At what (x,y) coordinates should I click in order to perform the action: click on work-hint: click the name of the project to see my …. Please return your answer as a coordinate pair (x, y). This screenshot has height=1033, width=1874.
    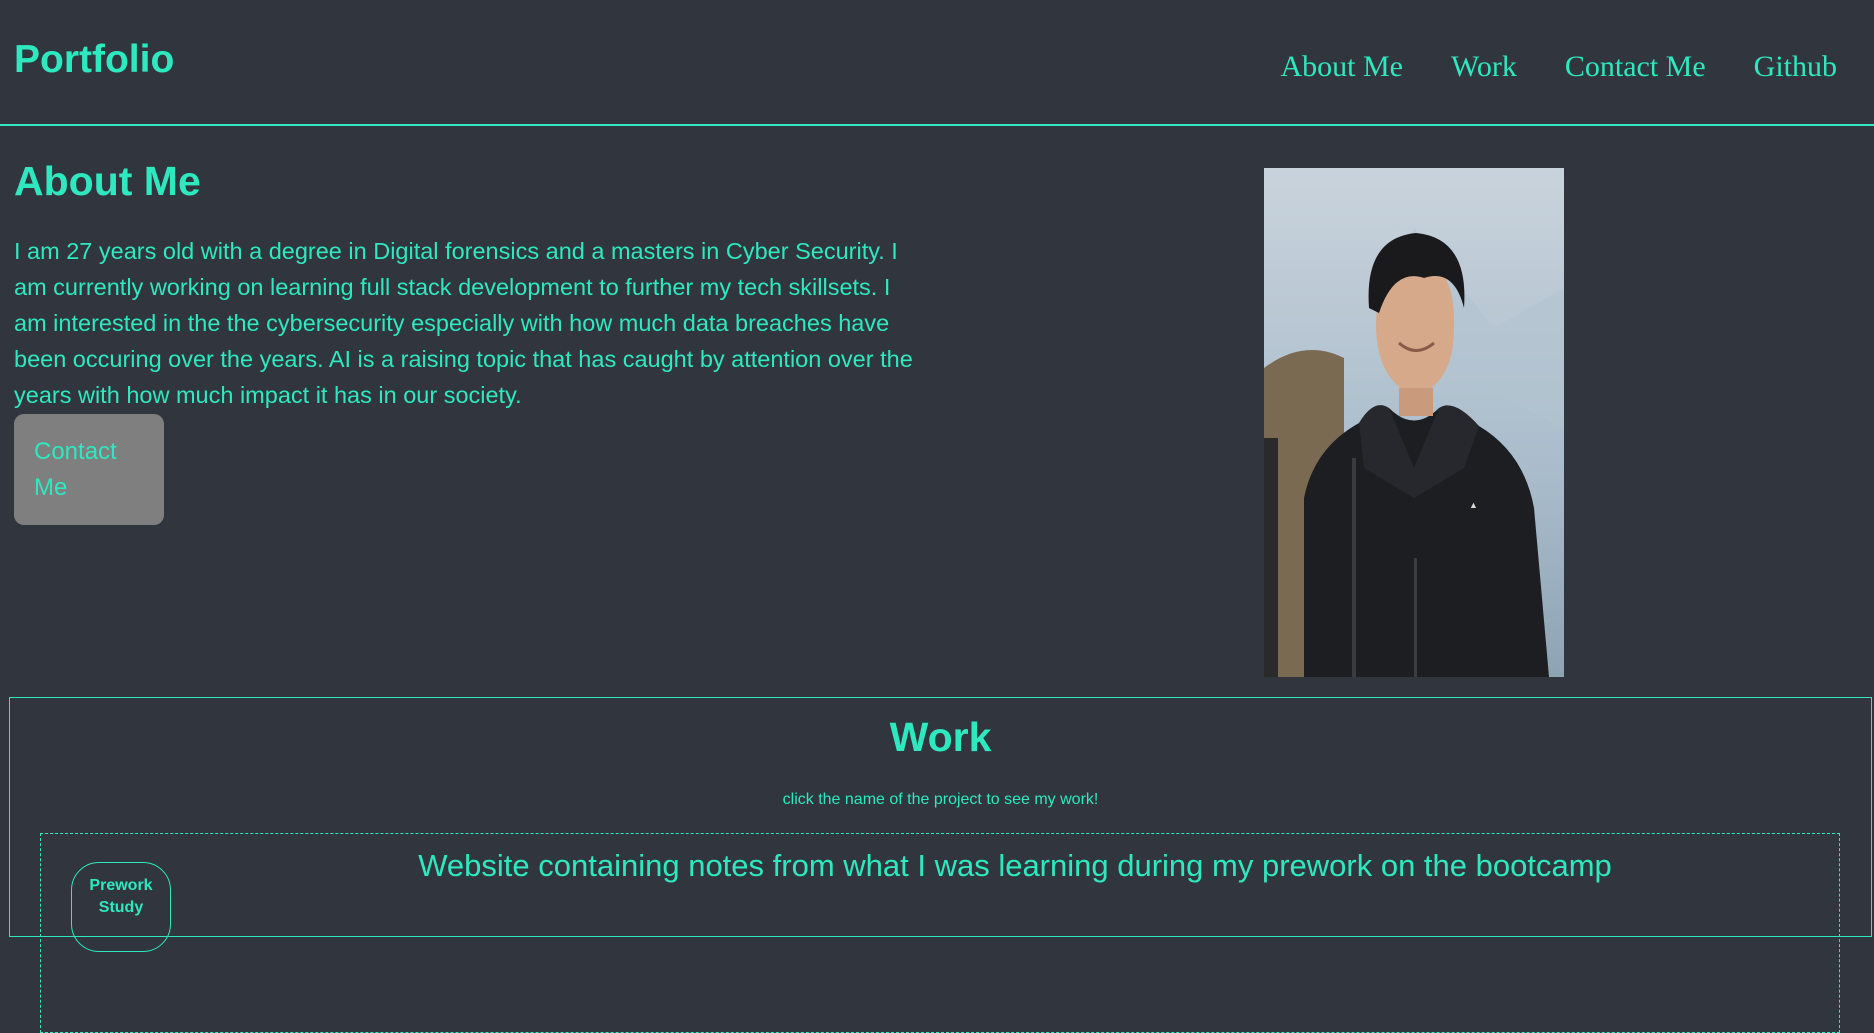
    Looking at the image, I should click on (940, 799).